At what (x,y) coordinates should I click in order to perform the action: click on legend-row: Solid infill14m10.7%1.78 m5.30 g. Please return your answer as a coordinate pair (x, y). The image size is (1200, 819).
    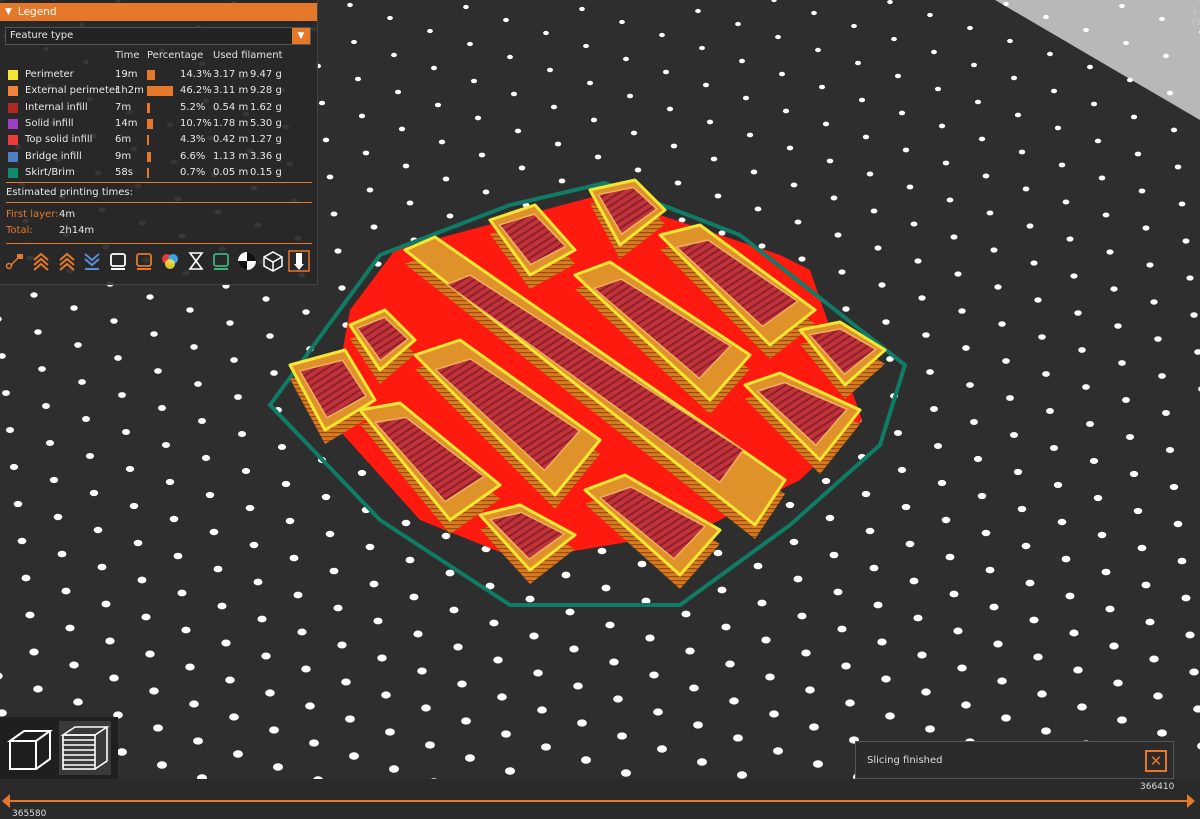
    Looking at the image, I should click on (158, 124).